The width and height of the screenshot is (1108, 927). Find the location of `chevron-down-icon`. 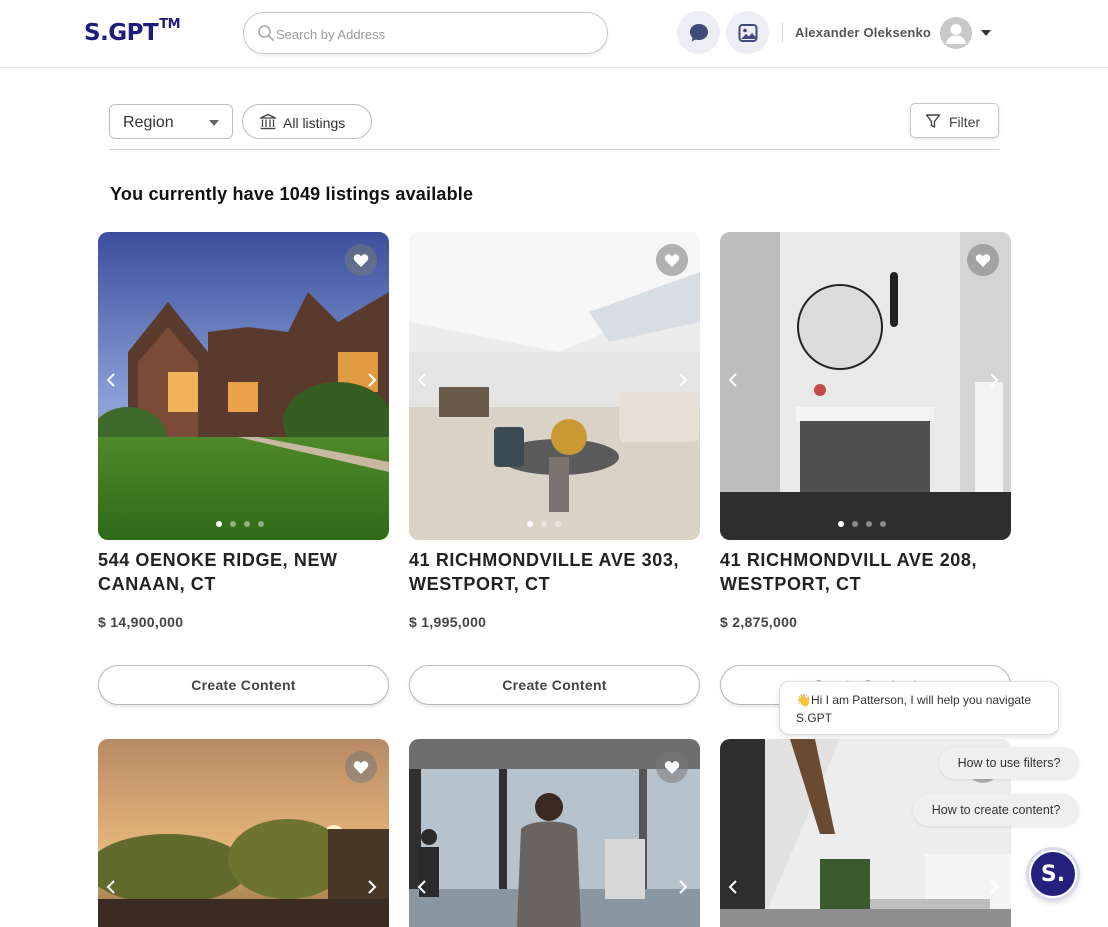

chevron-down-icon is located at coordinates (214, 123).